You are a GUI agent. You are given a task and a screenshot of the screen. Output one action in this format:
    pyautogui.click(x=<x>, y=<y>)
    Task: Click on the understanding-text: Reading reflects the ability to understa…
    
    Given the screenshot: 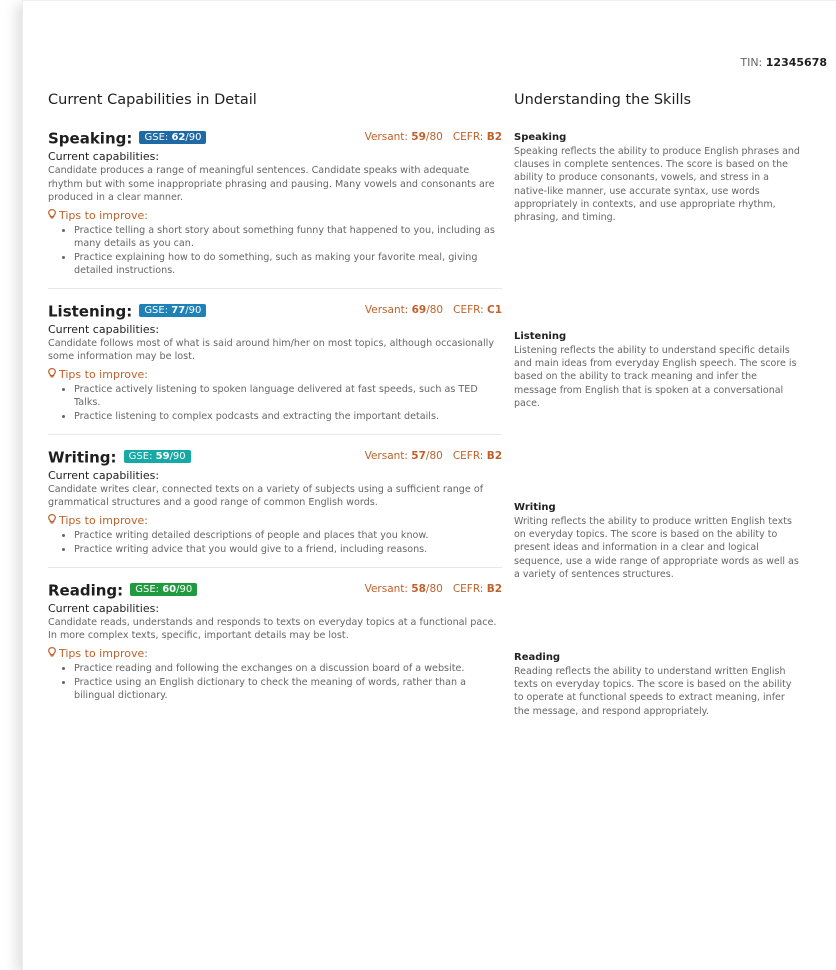 What is the action you would take?
    pyautogui.click(x=653, y=691)
    